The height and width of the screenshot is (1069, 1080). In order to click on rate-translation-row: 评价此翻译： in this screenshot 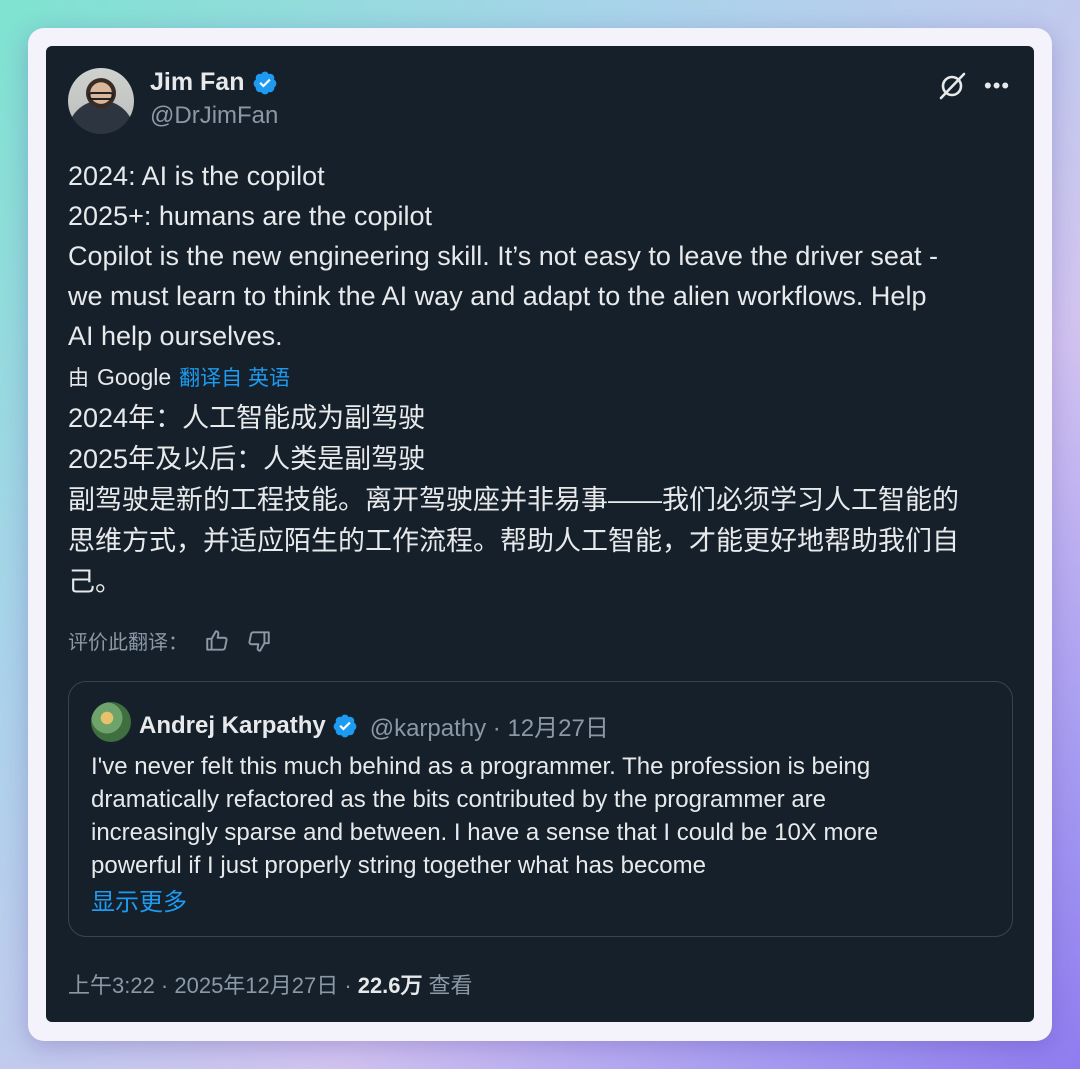, I will do `click(170, 640)`.